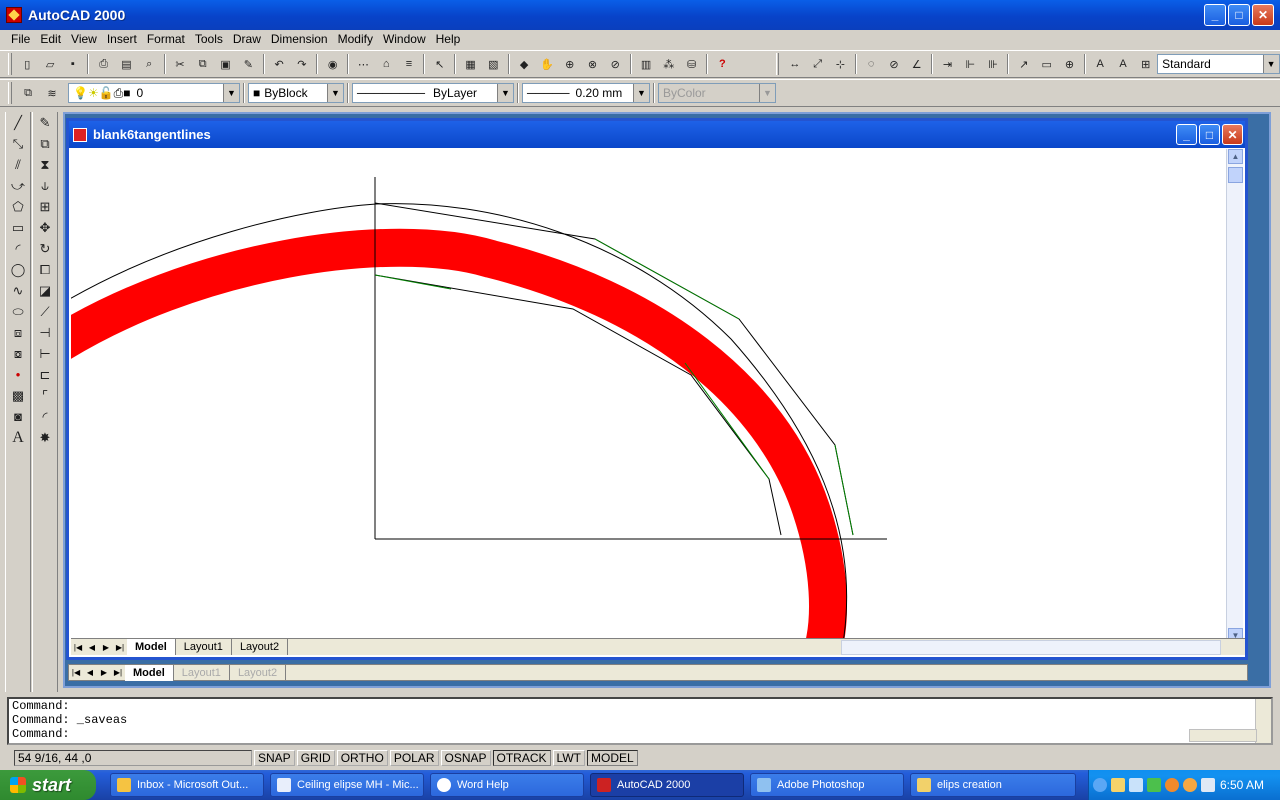 The width and height of the screenshot is (1280, 800). Describe the element at coordinates (260, 647) in the screenshot. I see `tab-layout2: Layout2` at that location.